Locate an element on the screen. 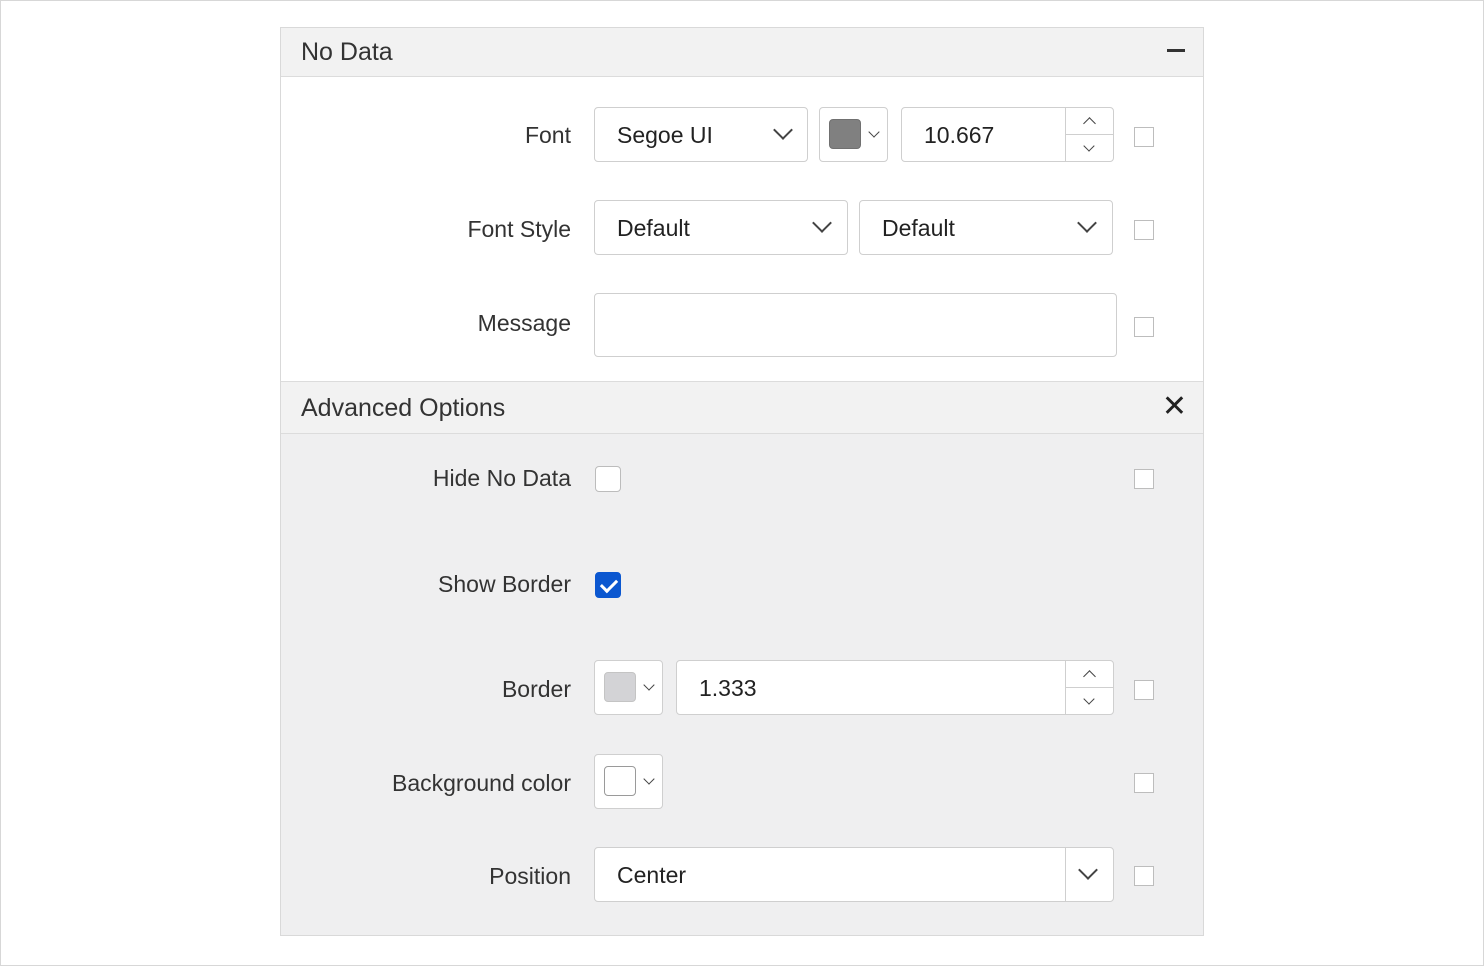  no-data-title: No Data is located at coordinates (347, 52).